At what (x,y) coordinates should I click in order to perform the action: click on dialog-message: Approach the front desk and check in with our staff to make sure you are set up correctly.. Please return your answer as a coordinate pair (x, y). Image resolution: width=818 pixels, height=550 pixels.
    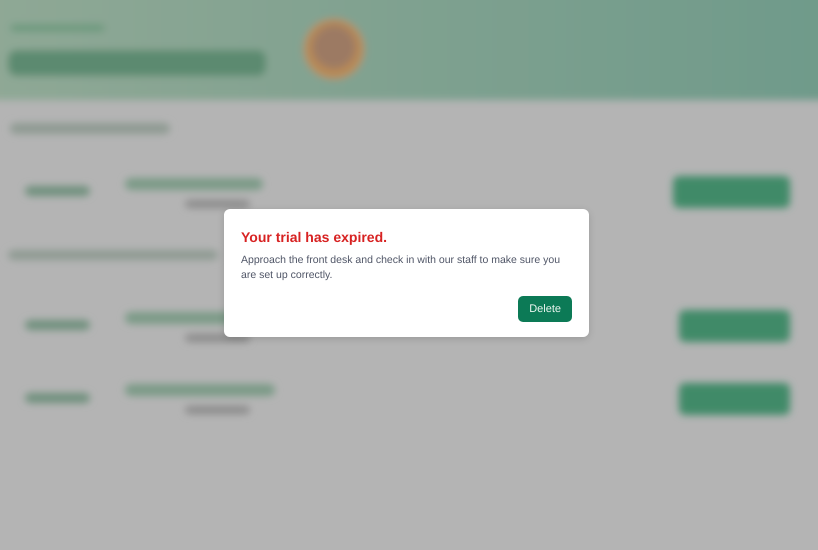
    Looking at the image, I should click on (401, 268).